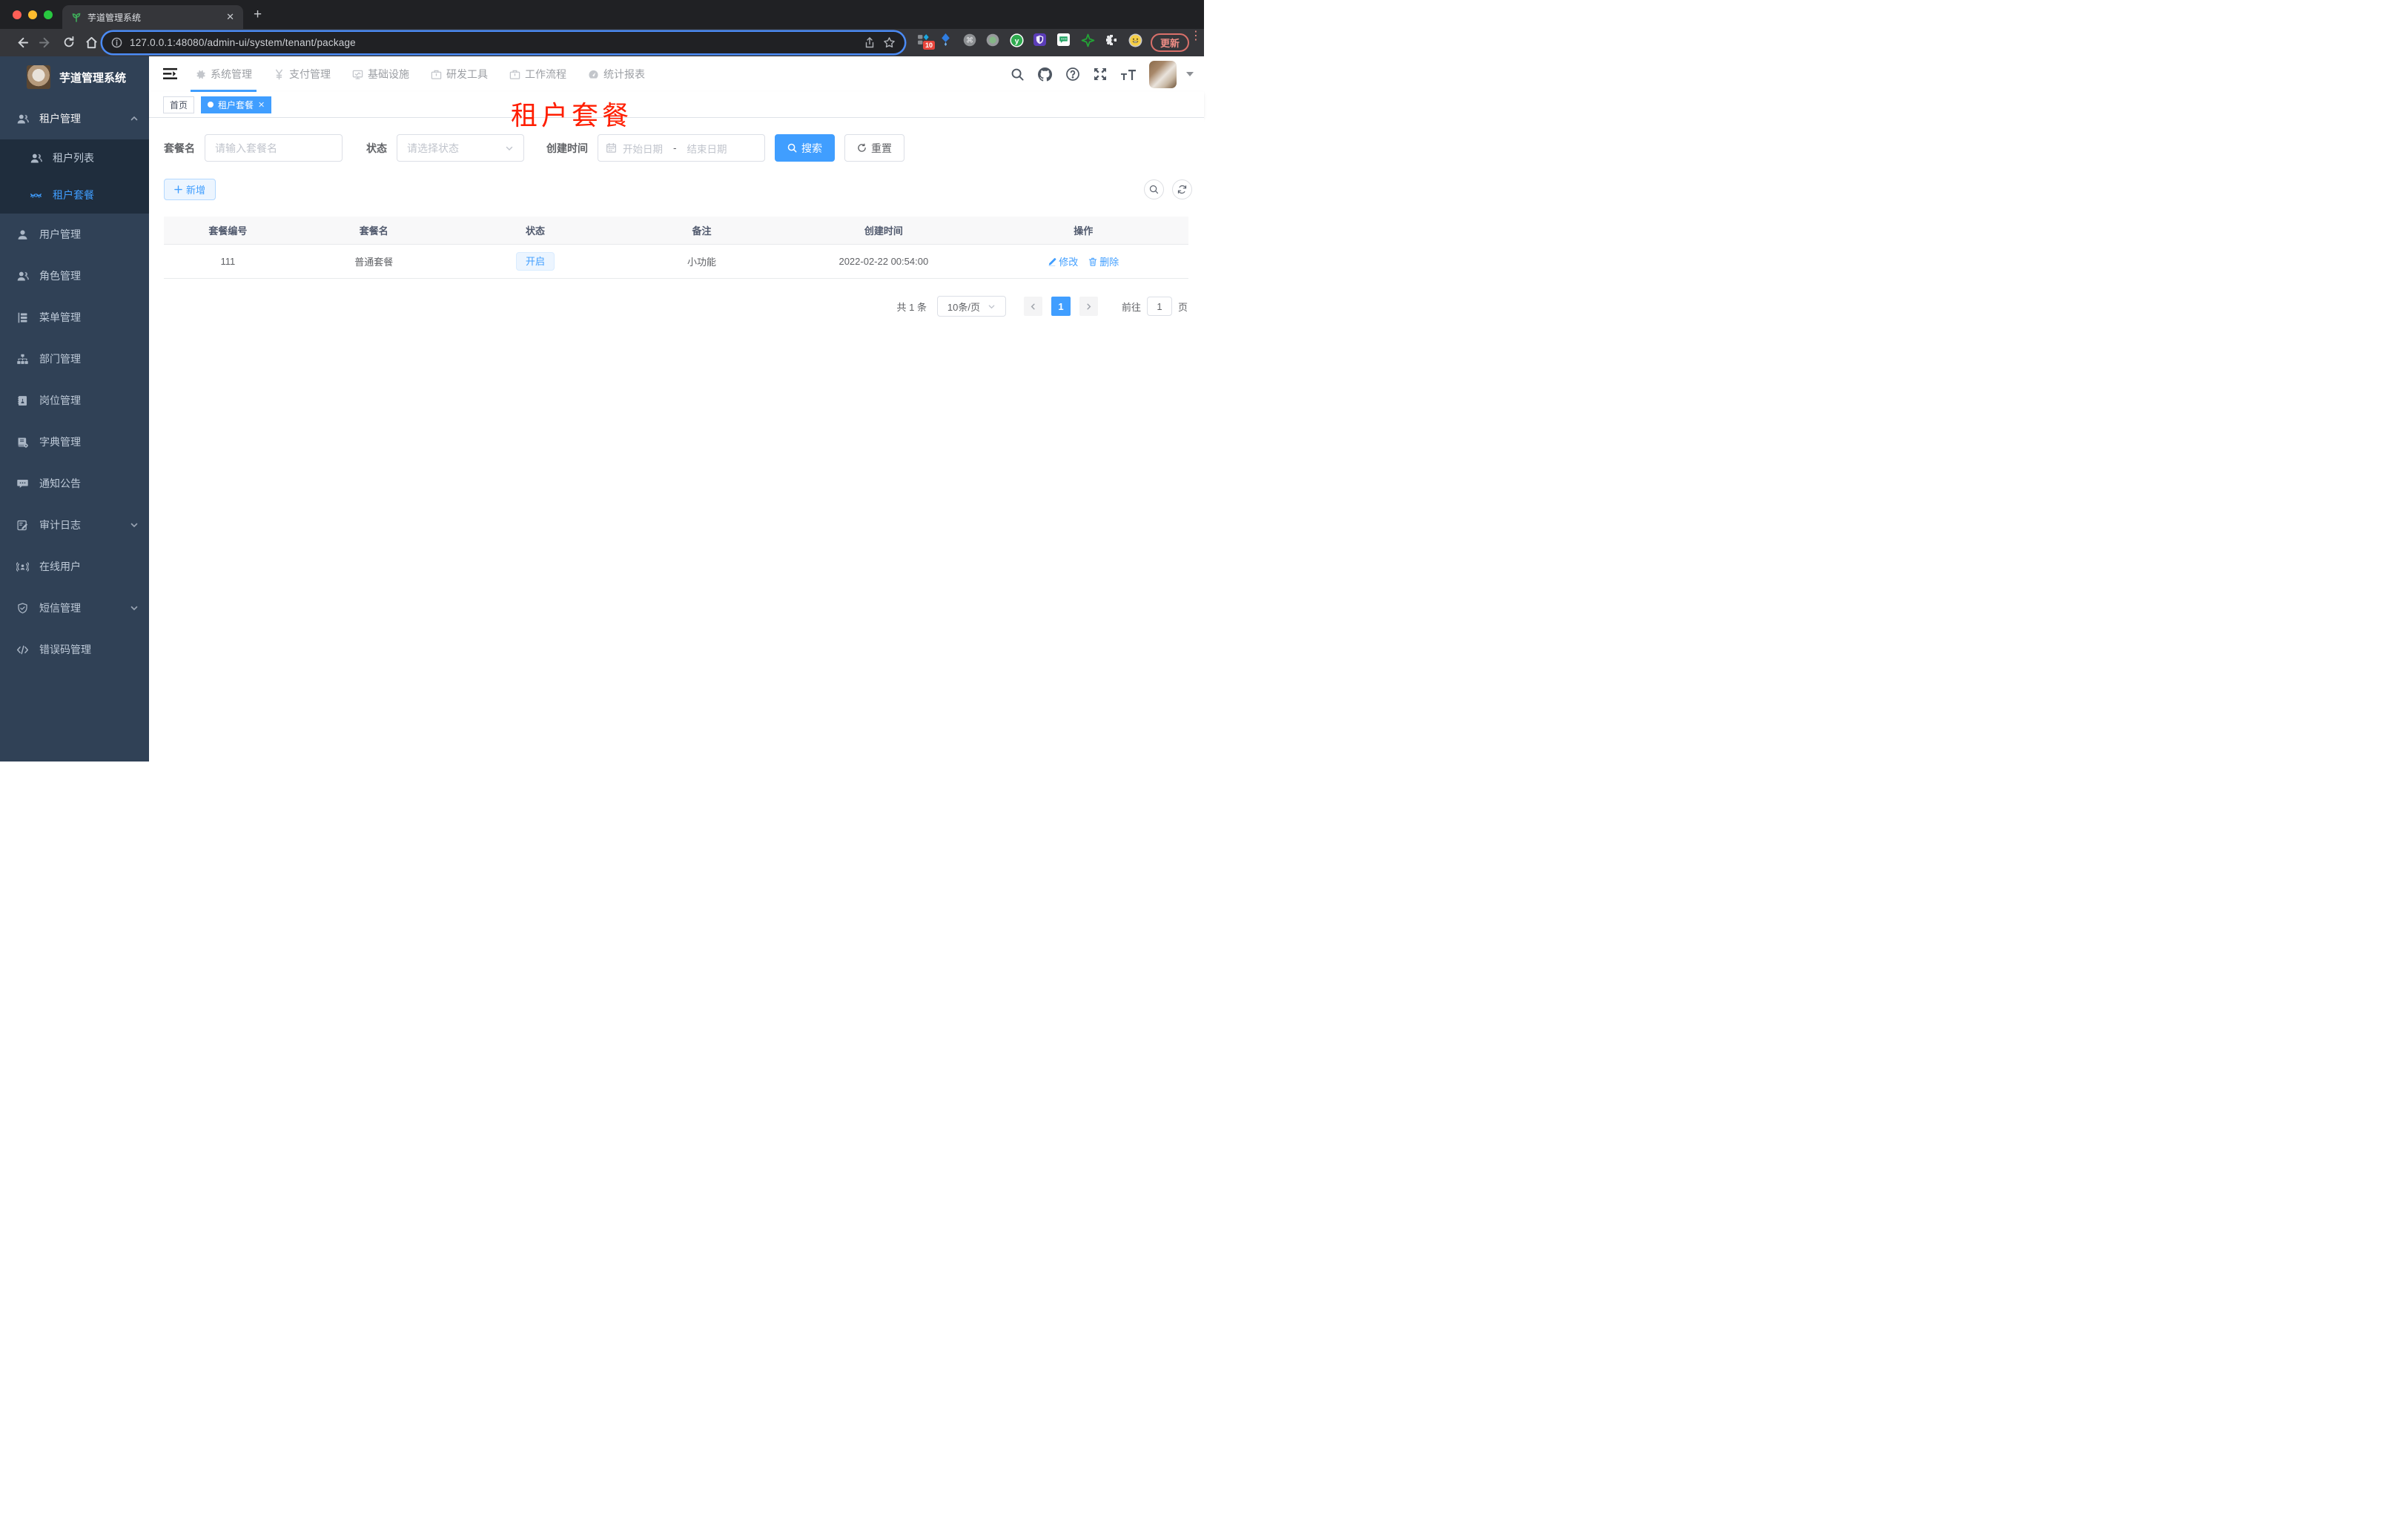  I want to click on date-range-picker: 开始日期 - 结束日期, so click(681, 148).